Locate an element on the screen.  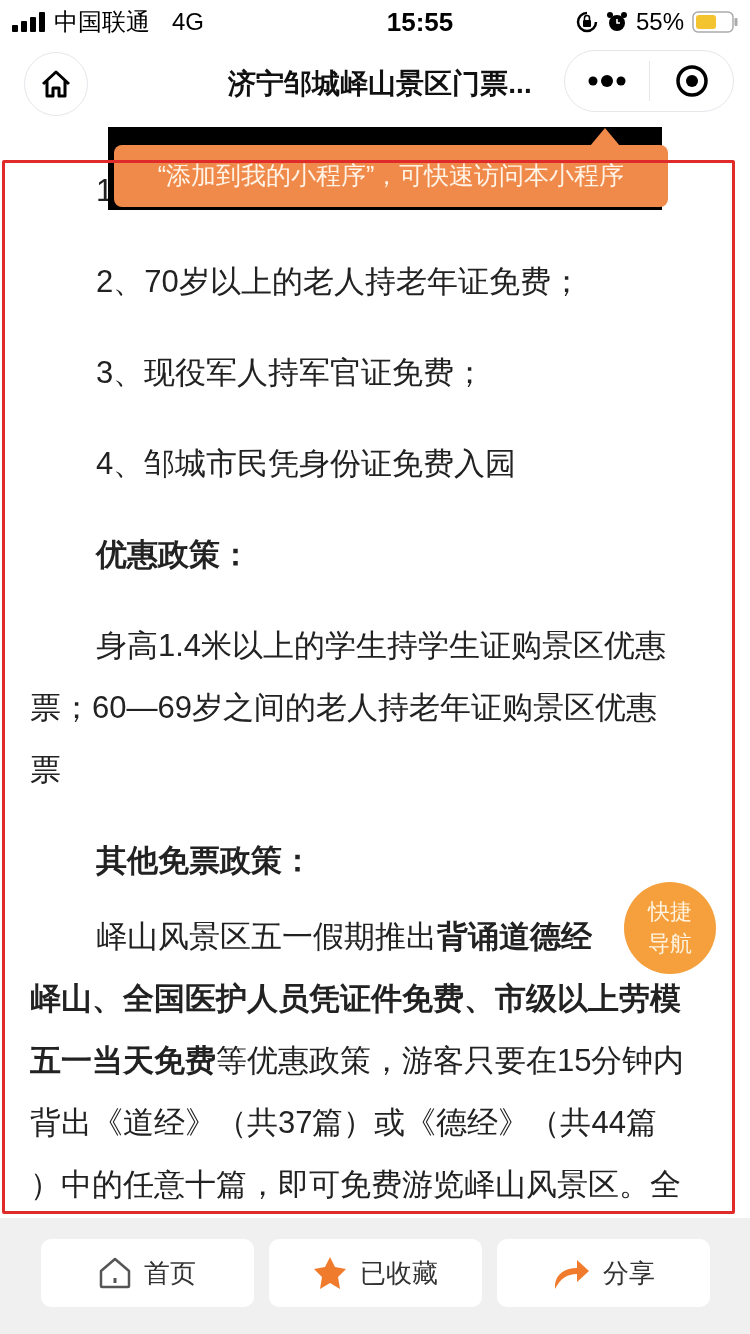
alarm-icon is located at coordinates (616, 22).